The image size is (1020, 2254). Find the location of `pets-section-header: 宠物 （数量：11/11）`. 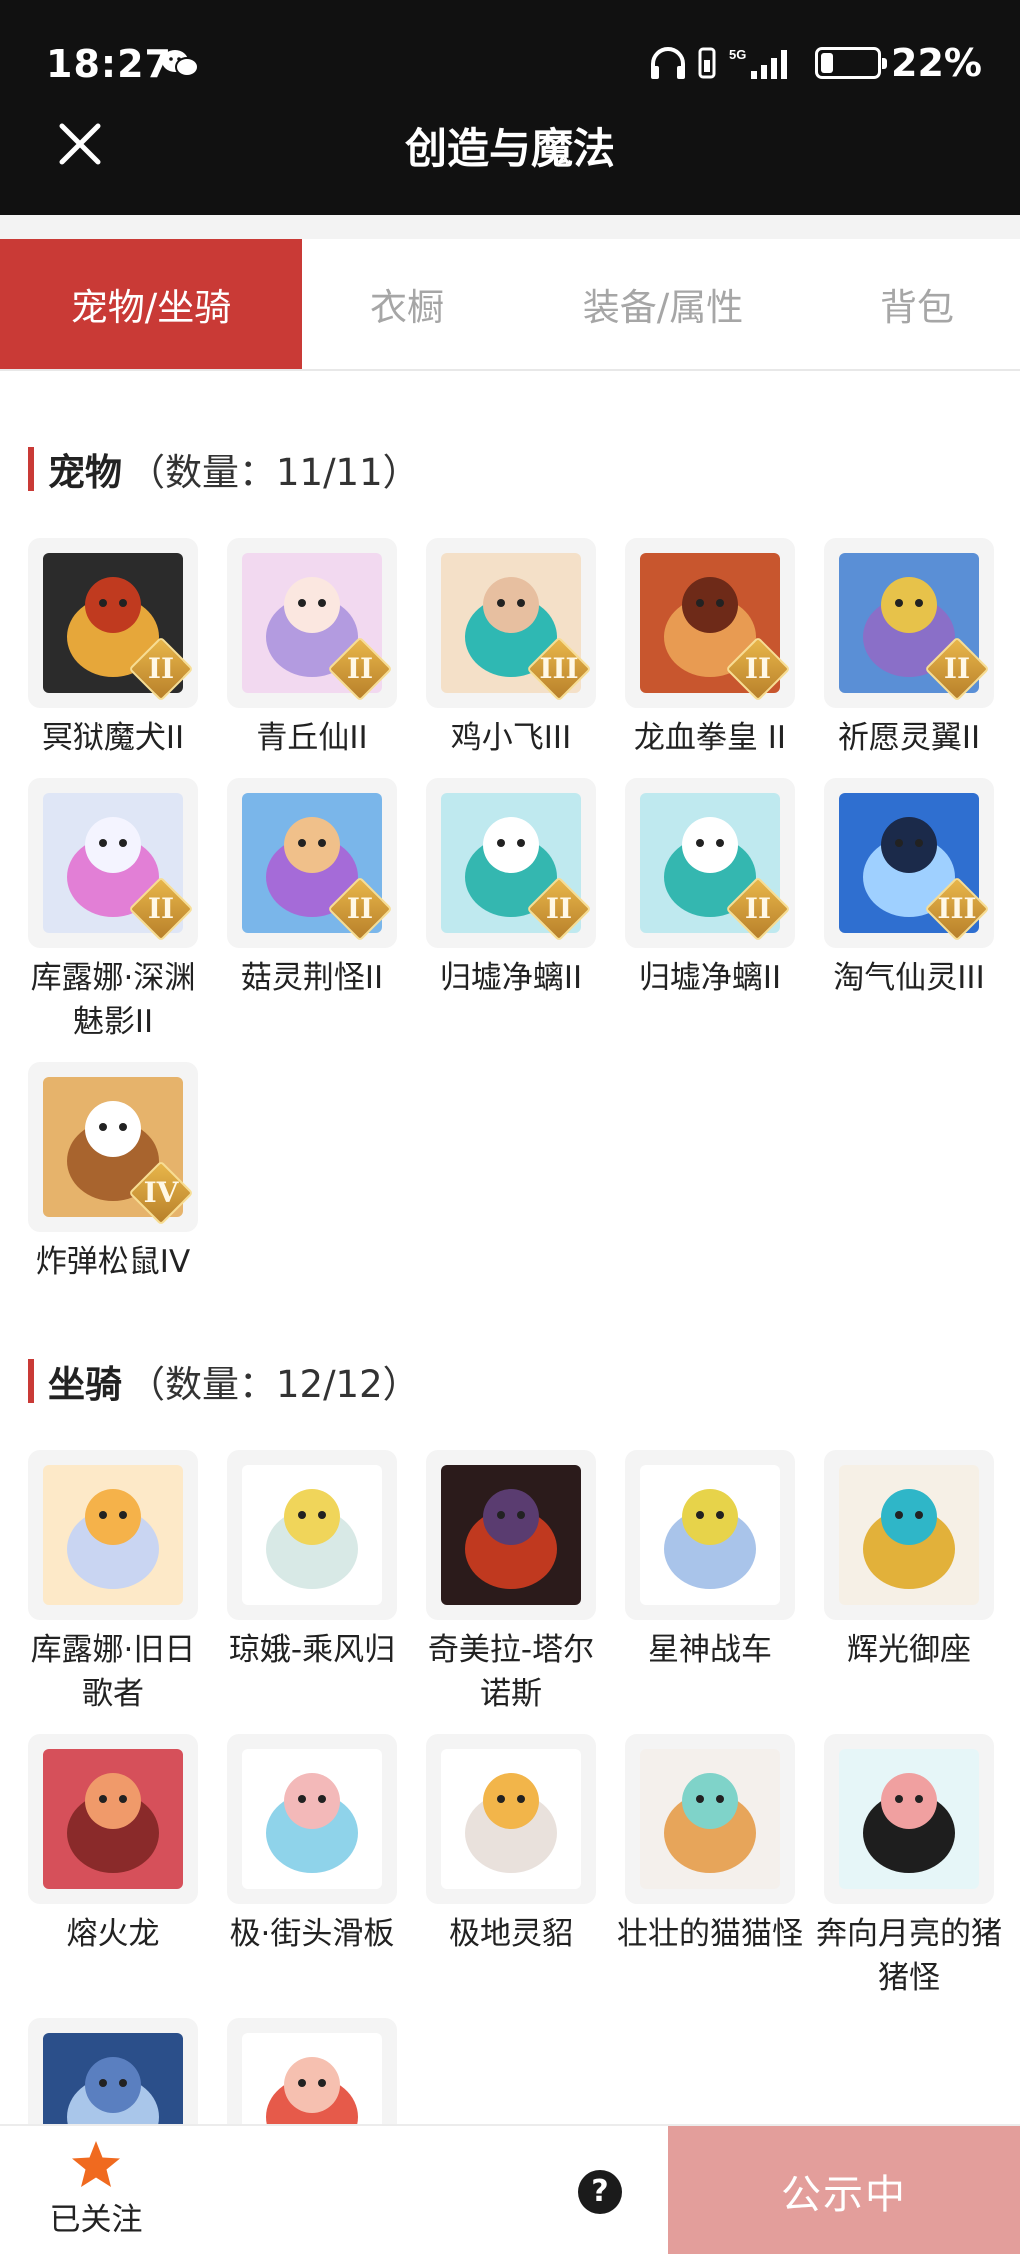

pets-section-header: 宠物 （数量：11/11） is located at coordinates (224, 469).